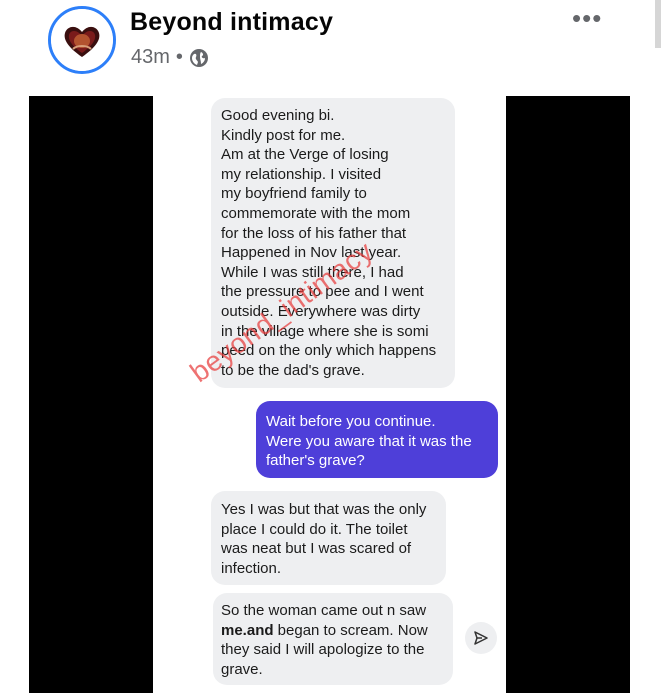 This screenshot has height=693, width=661. What do you see at coordinates (294, 194) in the screenshot?
I see `message-line: my boyfriend family to` at bounding box center [294, 194].